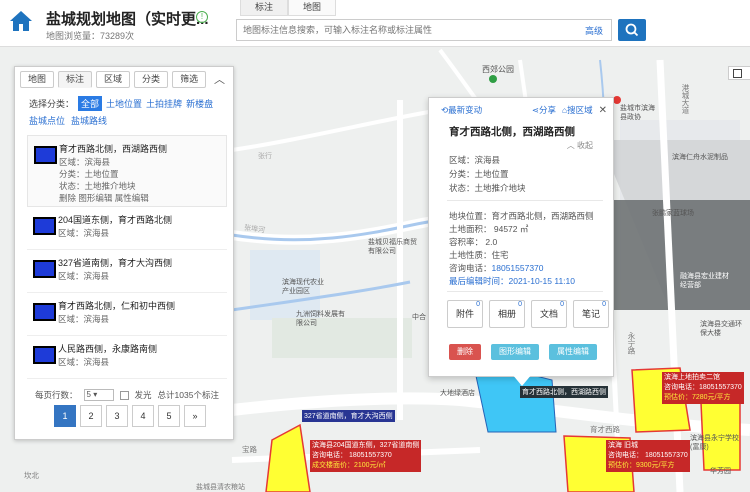 The image size is (750, 492). What do you see at coordinates (169, 416) in the screenshot?
I see `page-button: 5` at bounding box center [169, 416].